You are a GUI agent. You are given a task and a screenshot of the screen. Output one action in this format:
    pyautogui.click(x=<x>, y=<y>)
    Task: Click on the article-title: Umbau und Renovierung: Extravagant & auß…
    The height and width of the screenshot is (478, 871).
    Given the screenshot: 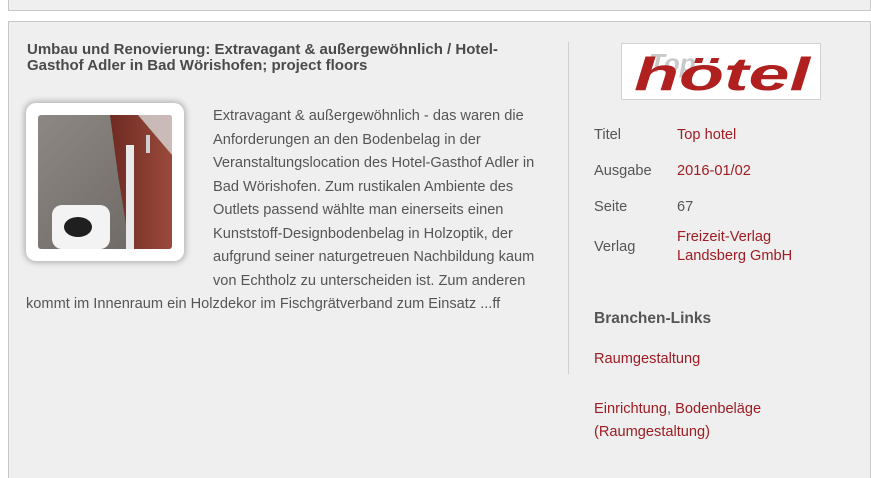 What is the action you would take?
    pyautogui.click(x=287, y=58)
    